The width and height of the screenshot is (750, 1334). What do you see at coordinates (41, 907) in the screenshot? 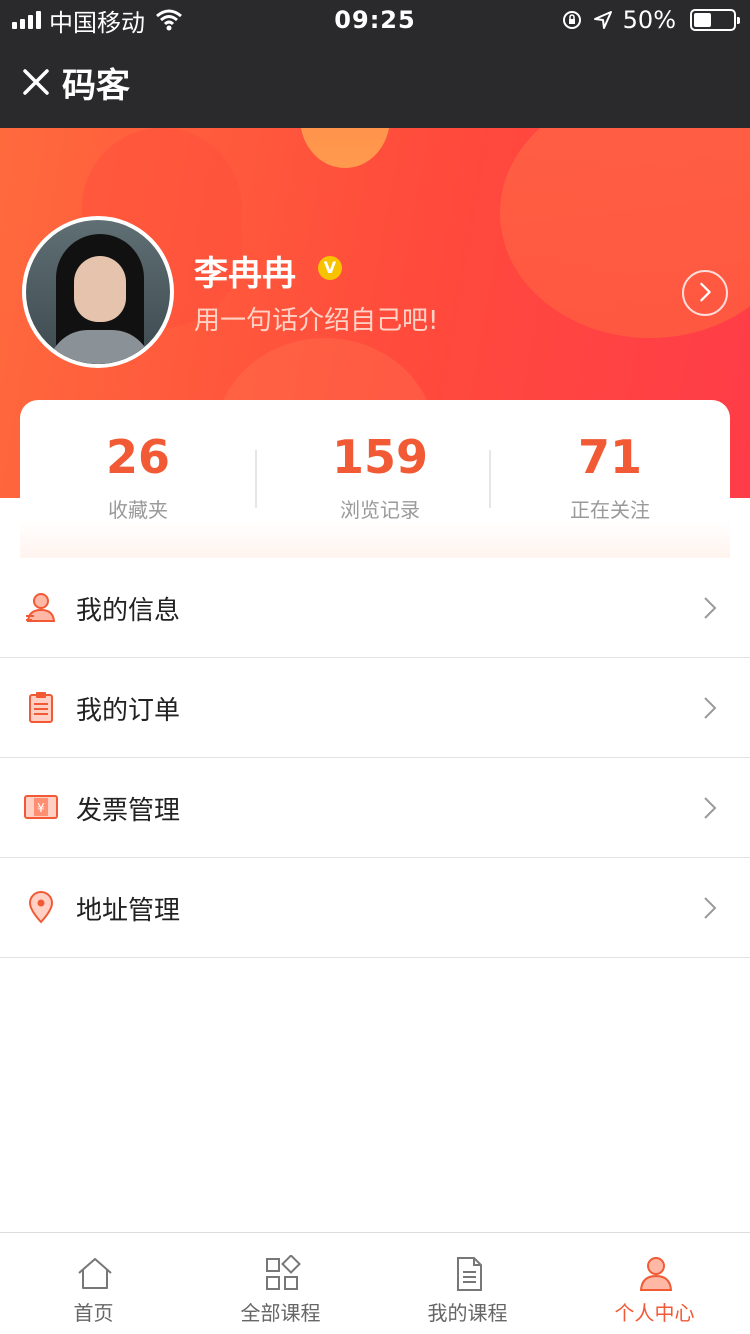
I see `location-pin-icon` at bounding box center [41, 907].